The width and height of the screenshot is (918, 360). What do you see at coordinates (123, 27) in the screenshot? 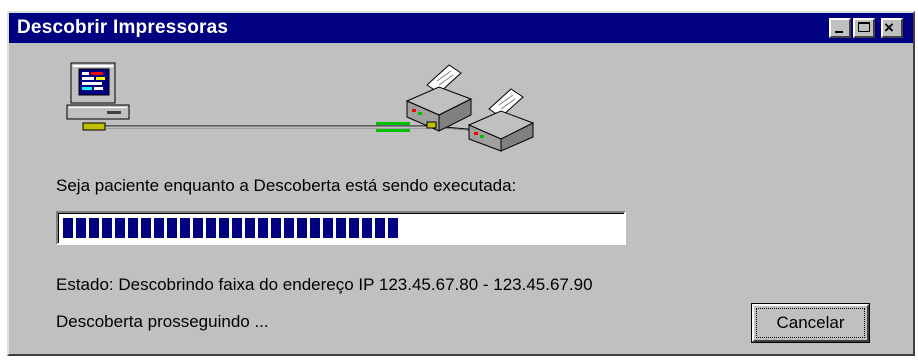
I see `window-title: Descobrir Impressoras` at bounding box center [123, 27].